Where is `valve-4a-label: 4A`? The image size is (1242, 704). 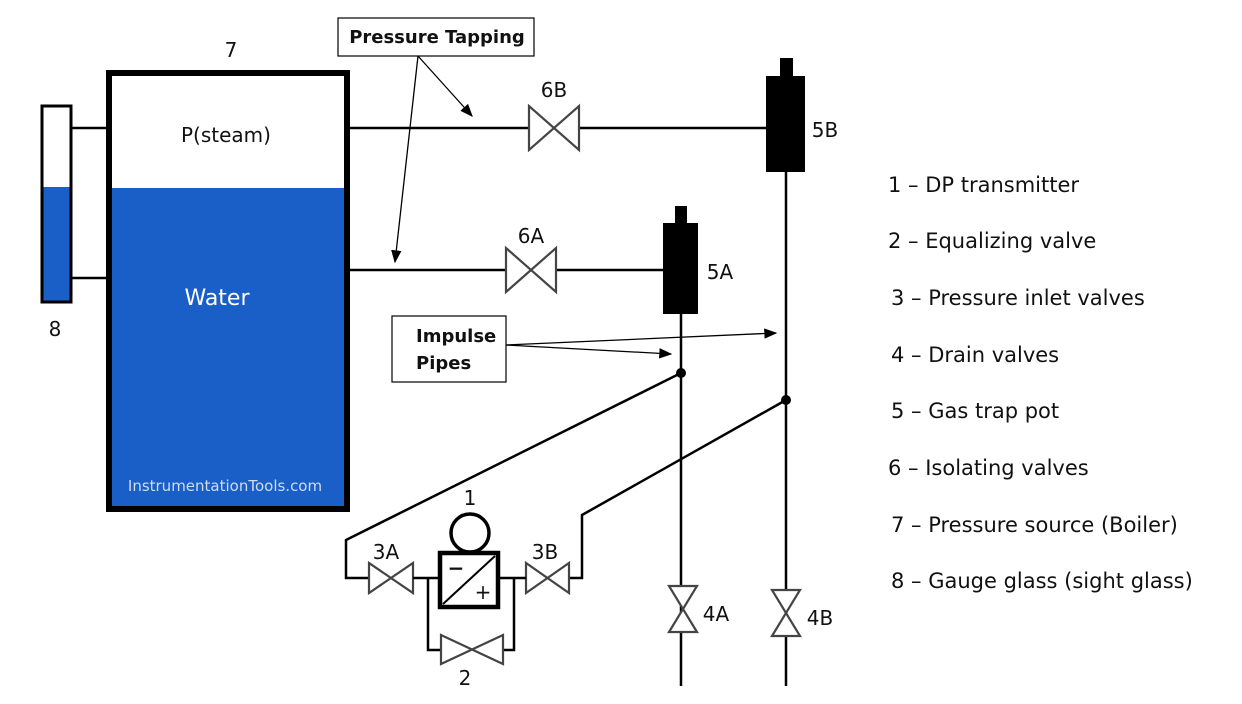
valve-4a-label: 4A is located at coordinates (716, 614).